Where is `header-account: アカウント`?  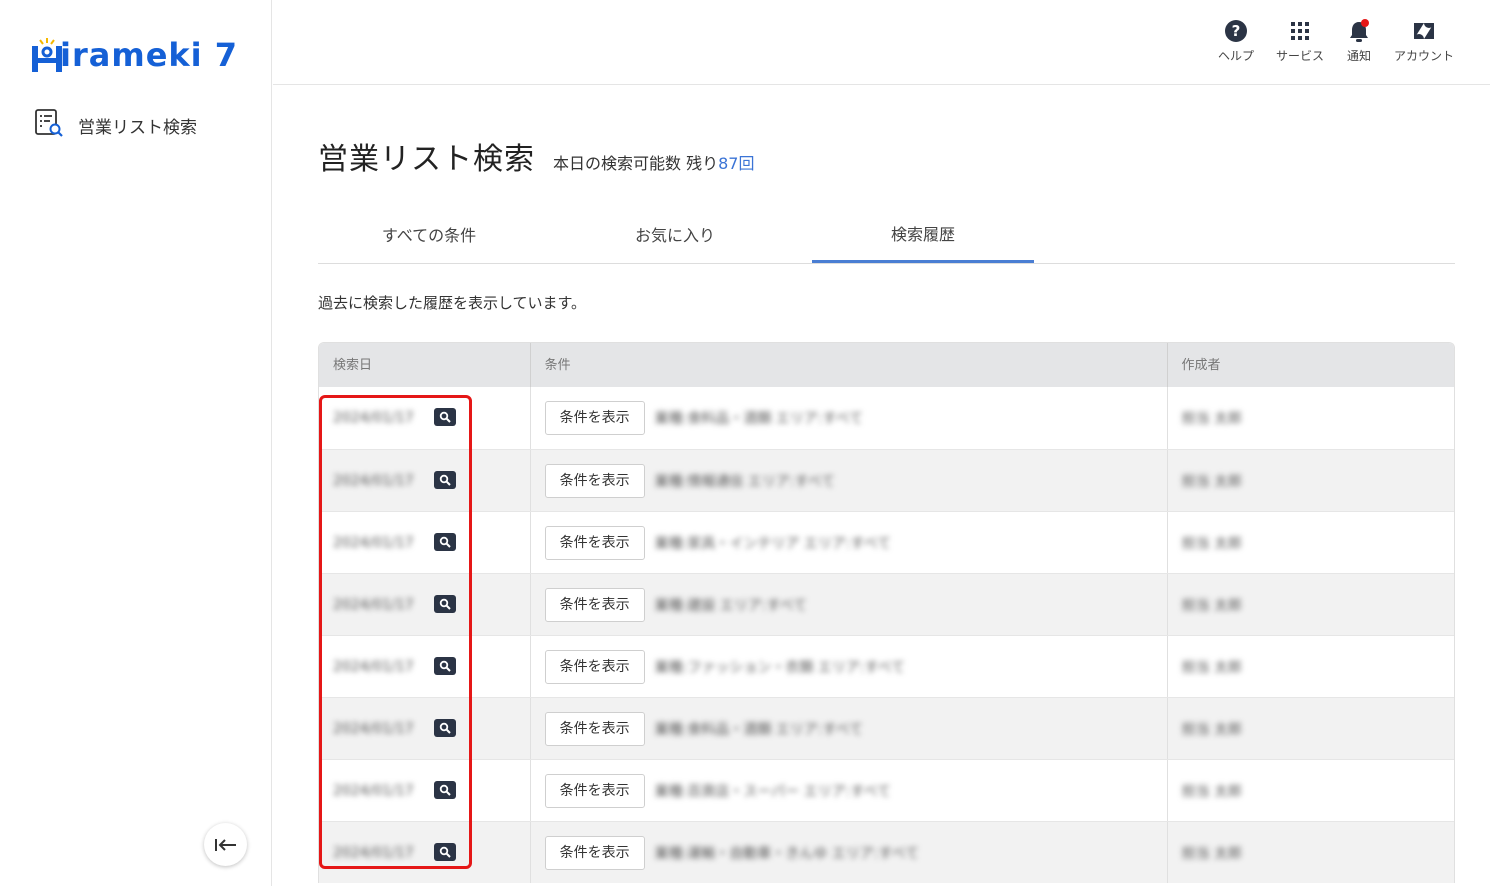 header-account: アカウント is located at coordinates (1424, 41).